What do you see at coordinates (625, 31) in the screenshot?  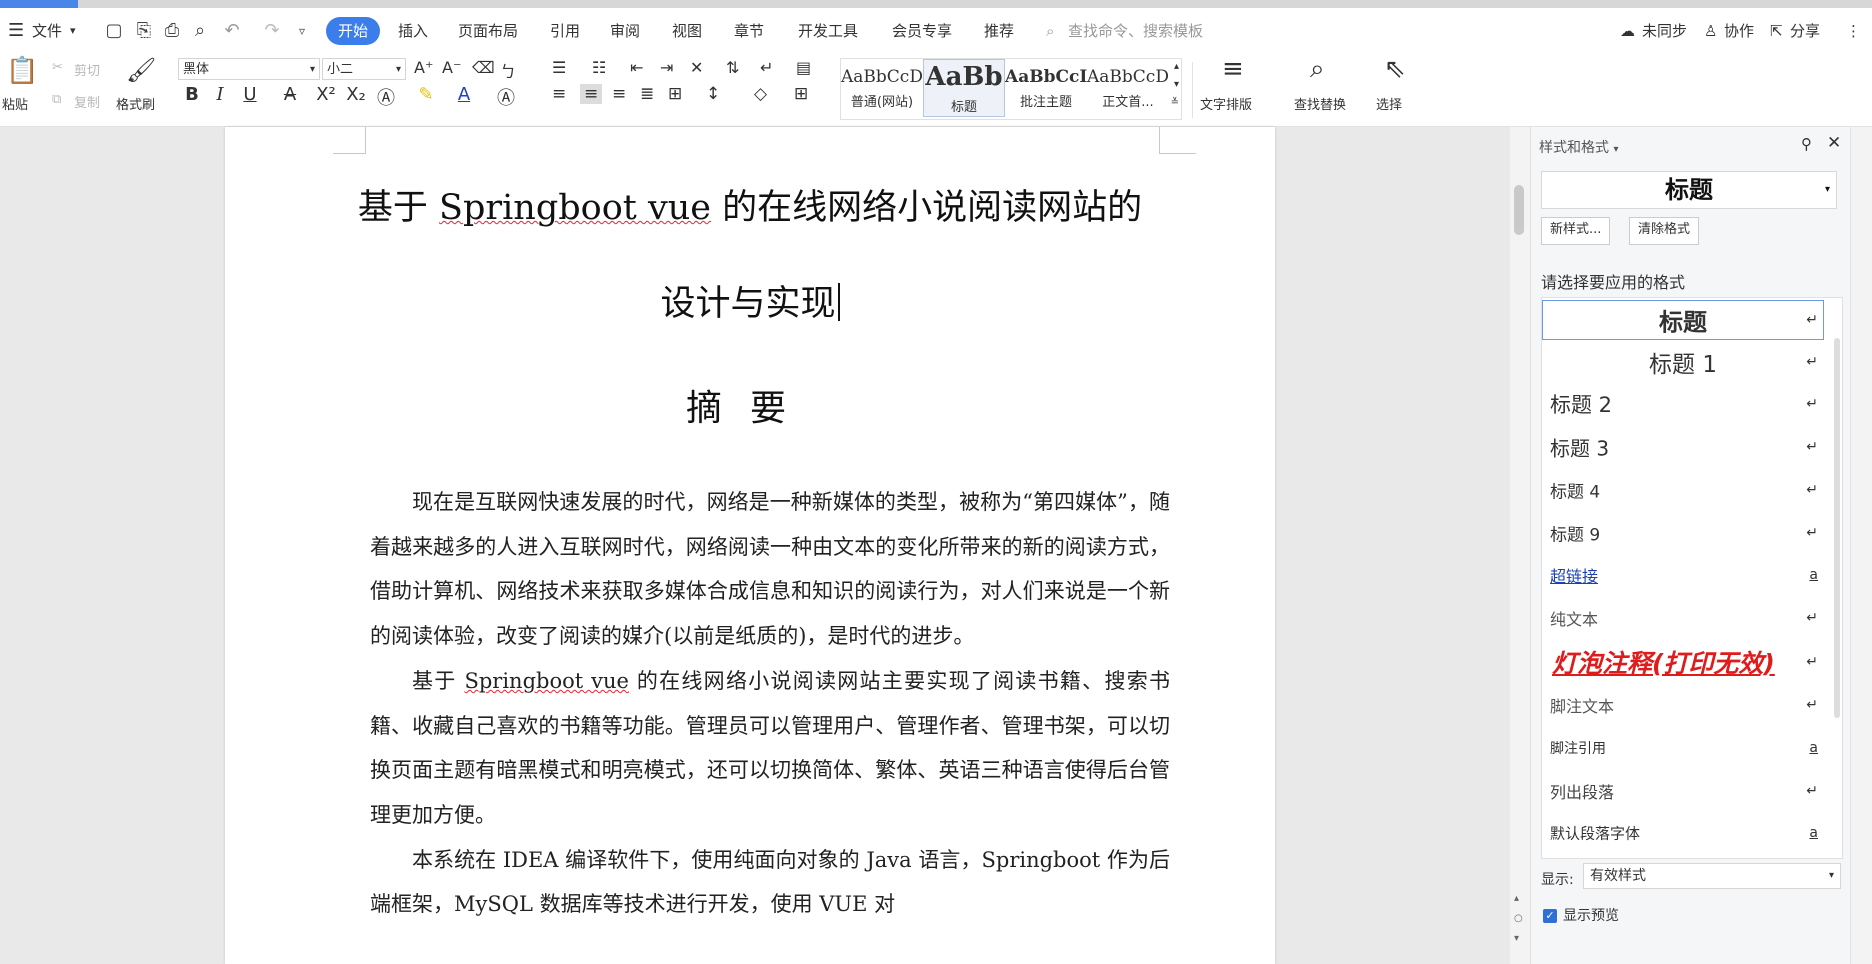 I see `tab-review: 审阅` at bounding box center [625, 31].